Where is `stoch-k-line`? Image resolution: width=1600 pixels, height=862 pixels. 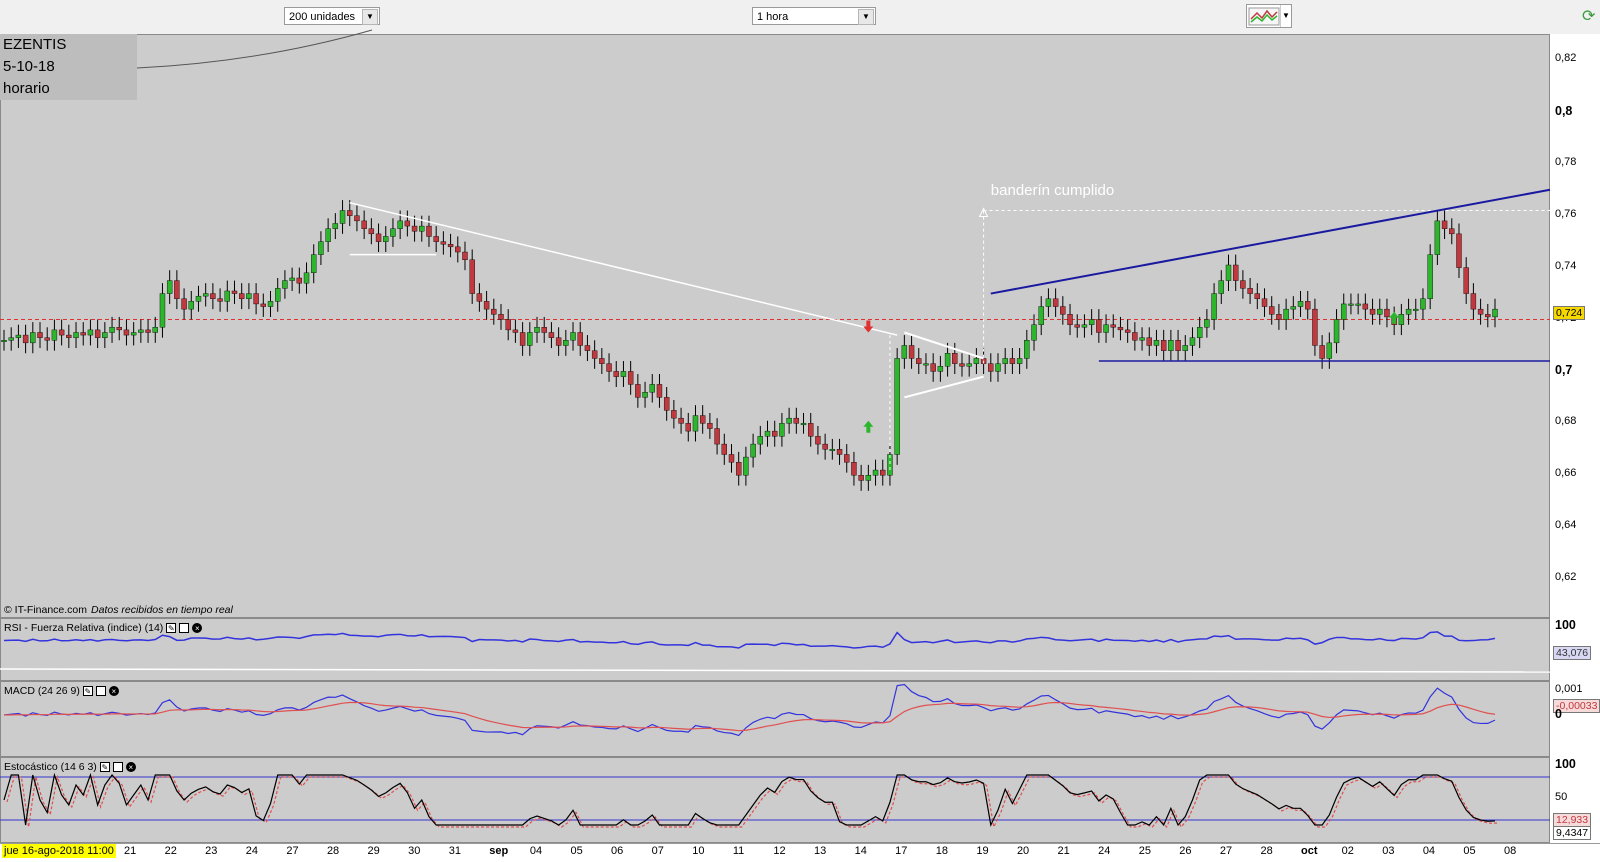 stoch-k-line is located at coordinates (749, 799).